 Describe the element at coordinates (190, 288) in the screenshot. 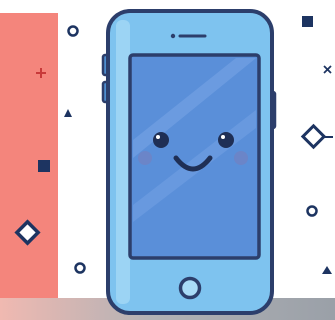

I see `home-button` at that location.